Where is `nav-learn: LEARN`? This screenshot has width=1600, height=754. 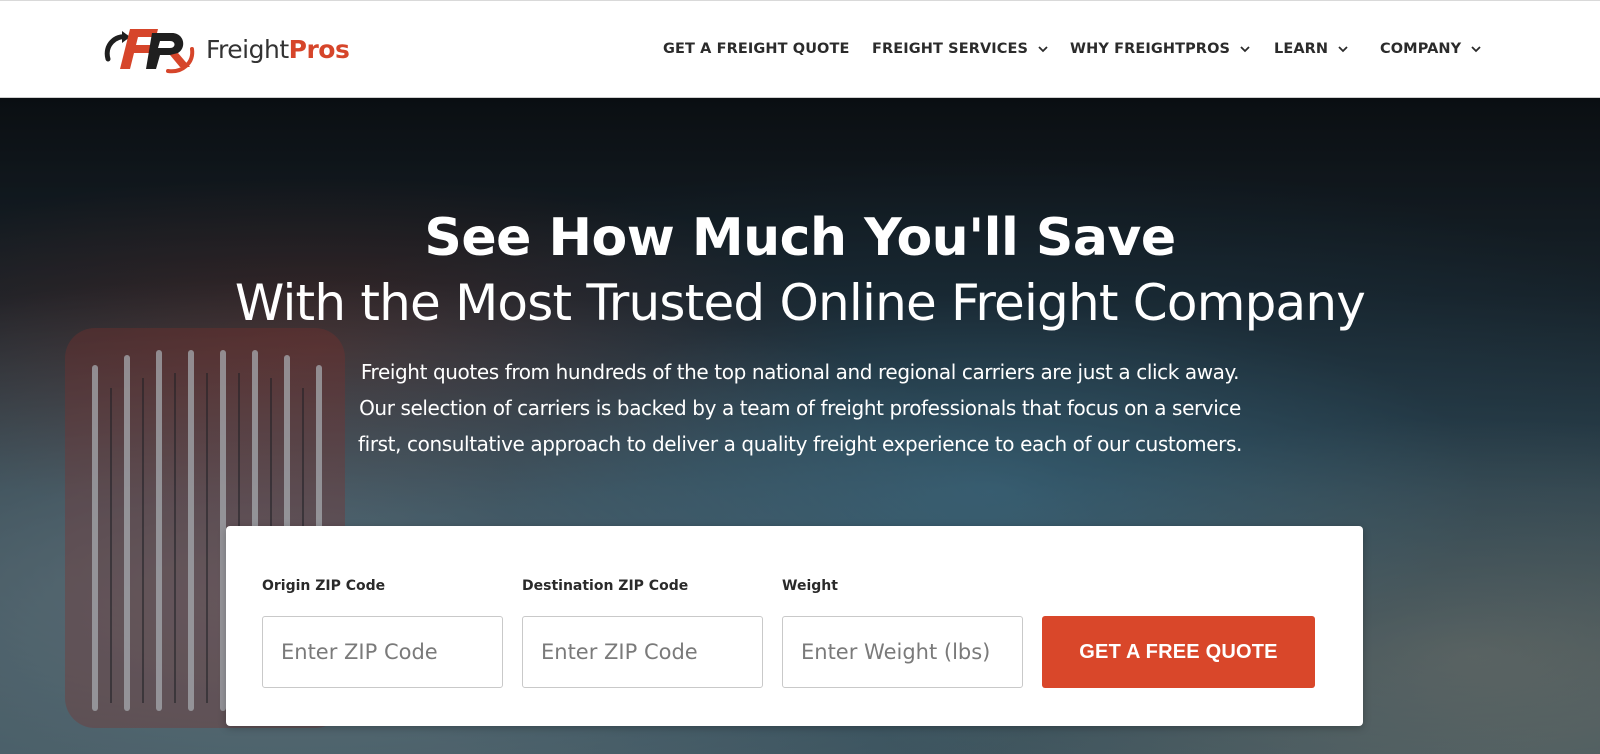 nav-learn: LEARN is located at coordinates (1312, 49).